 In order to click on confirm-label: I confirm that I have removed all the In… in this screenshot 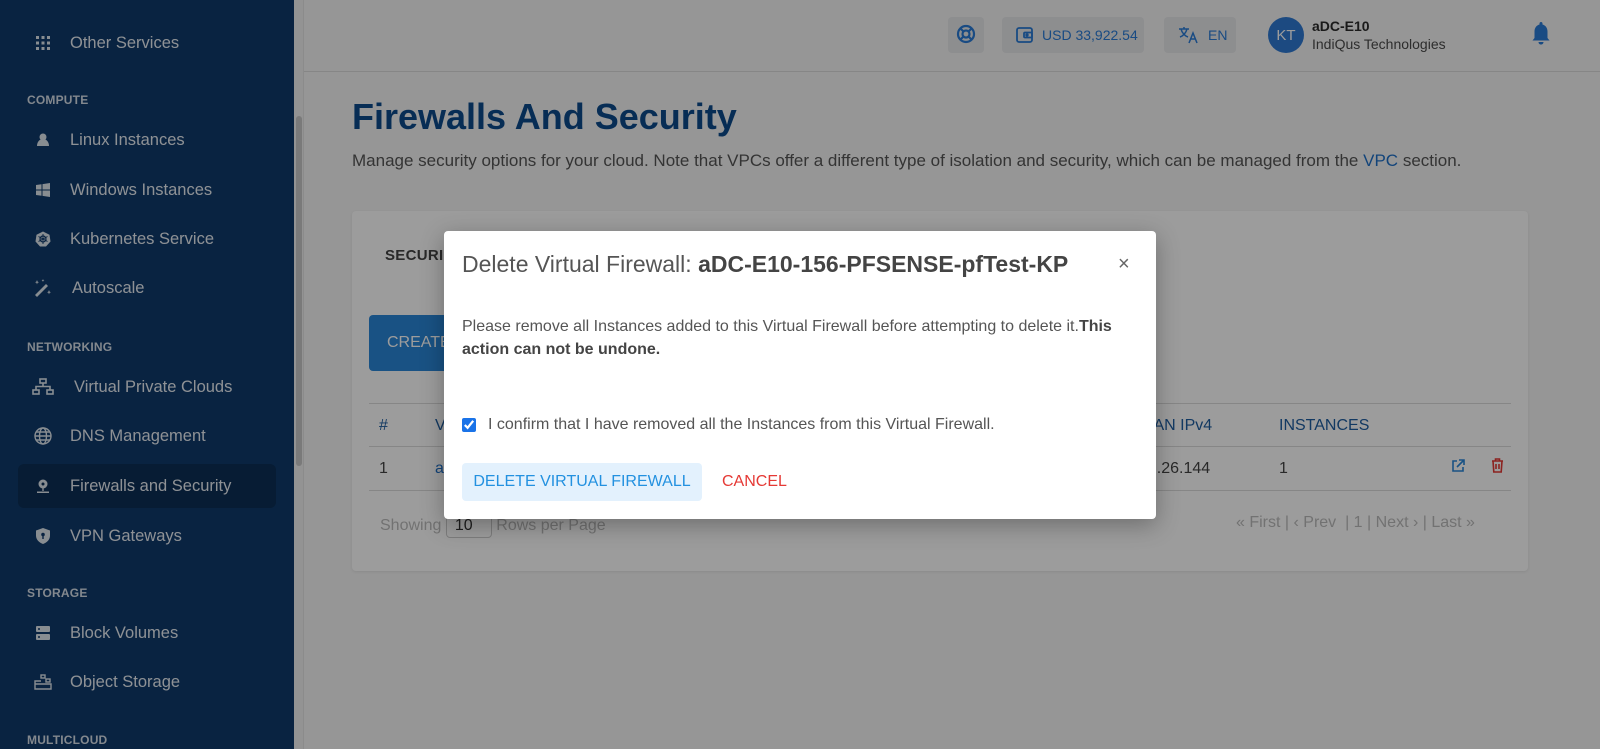, I will do `click(741, 424)`.